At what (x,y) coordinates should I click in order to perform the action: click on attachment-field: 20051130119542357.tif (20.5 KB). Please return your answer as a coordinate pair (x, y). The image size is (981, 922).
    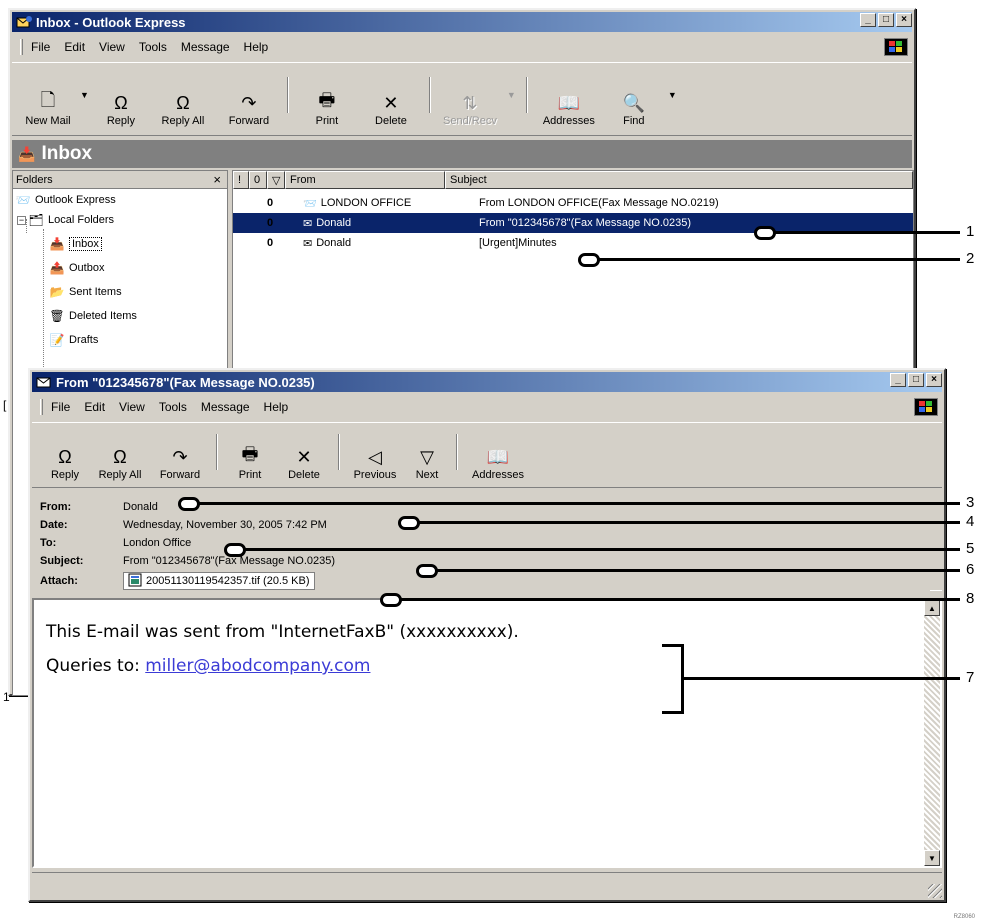
    Looking at the image, I should click on (219, 581).